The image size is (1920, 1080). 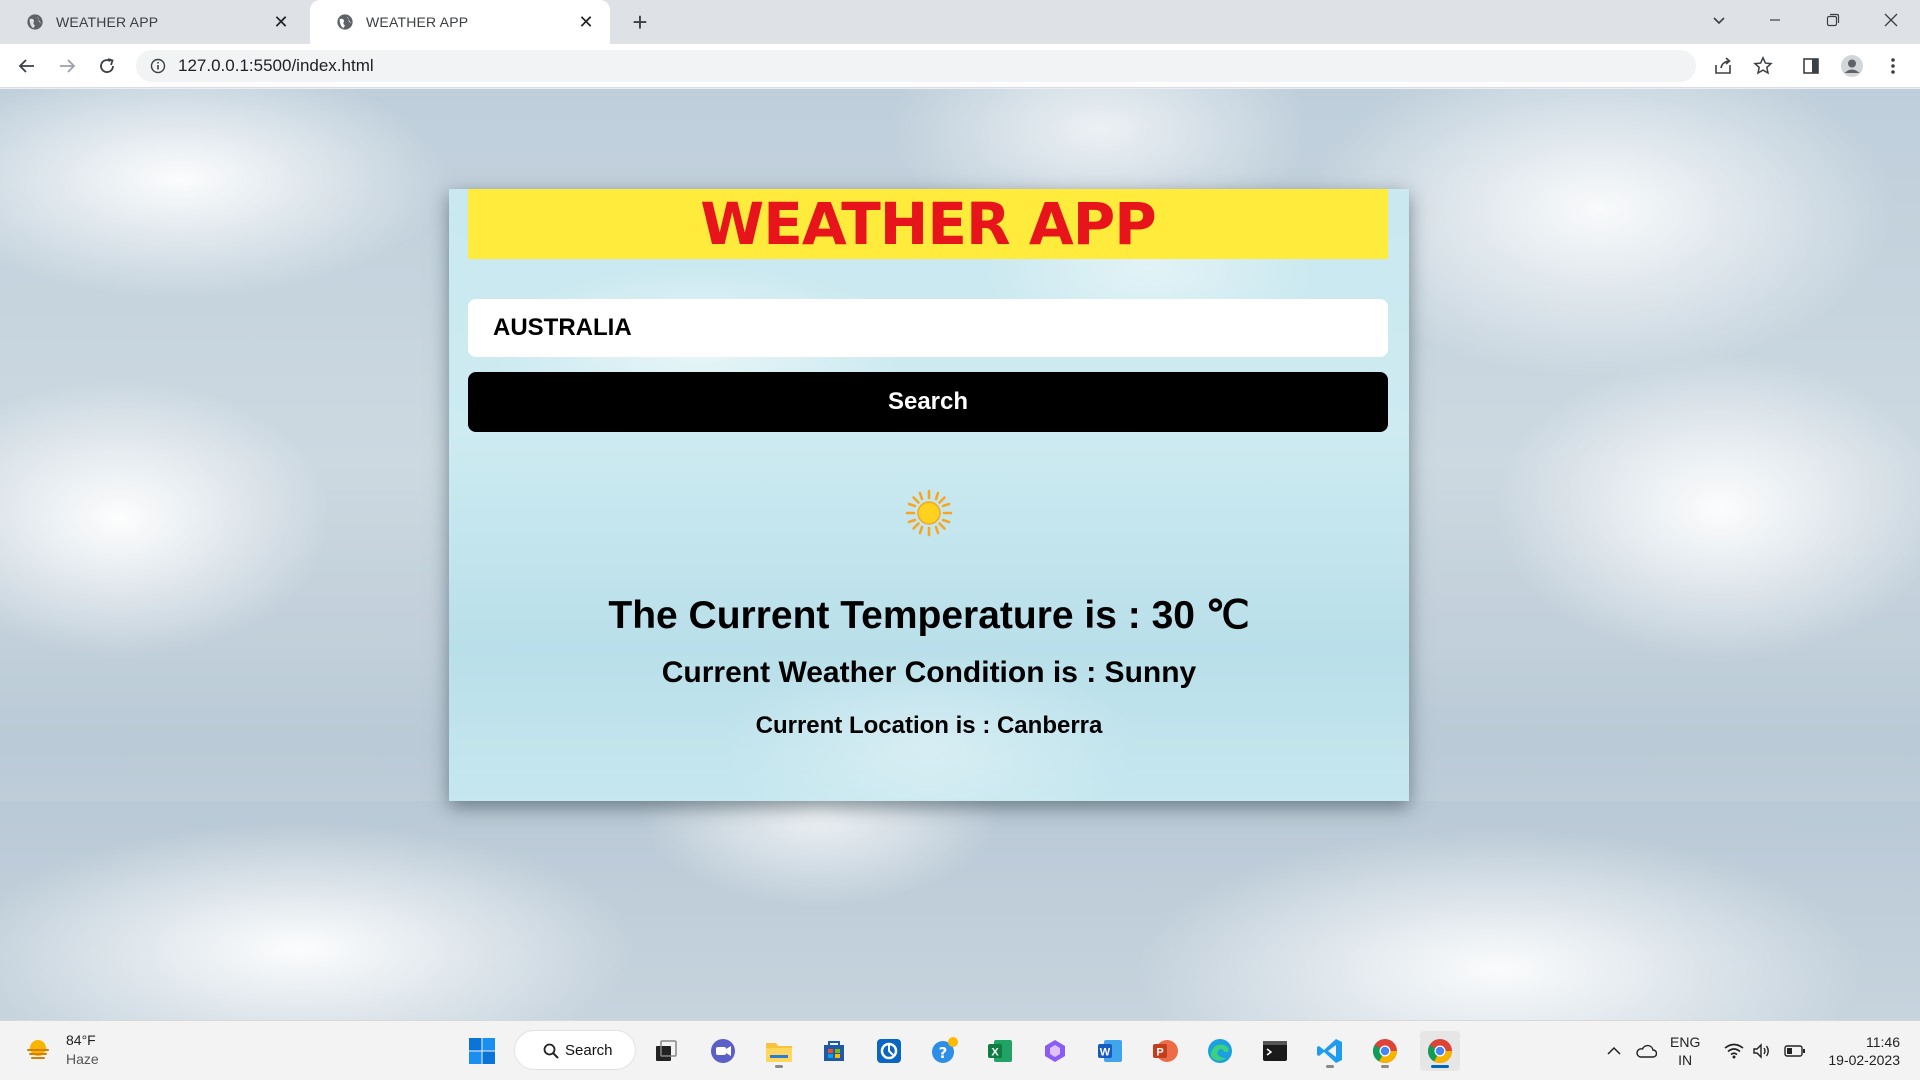 What do you see at coordinates (1165, 1051) in the screenshot?
I see `powerpoint-icon: P` at bounding box center [1165, 1051].